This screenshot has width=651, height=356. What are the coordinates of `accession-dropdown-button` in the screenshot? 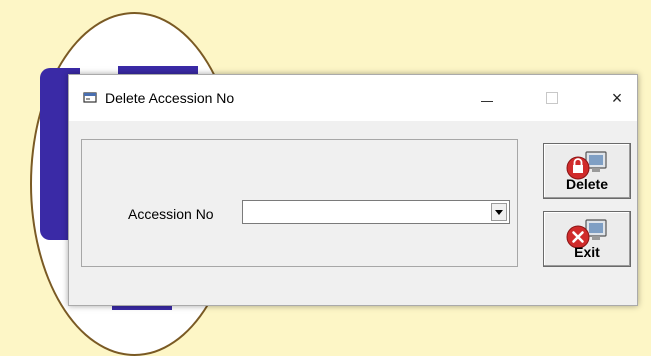 It's located at (499, 212).